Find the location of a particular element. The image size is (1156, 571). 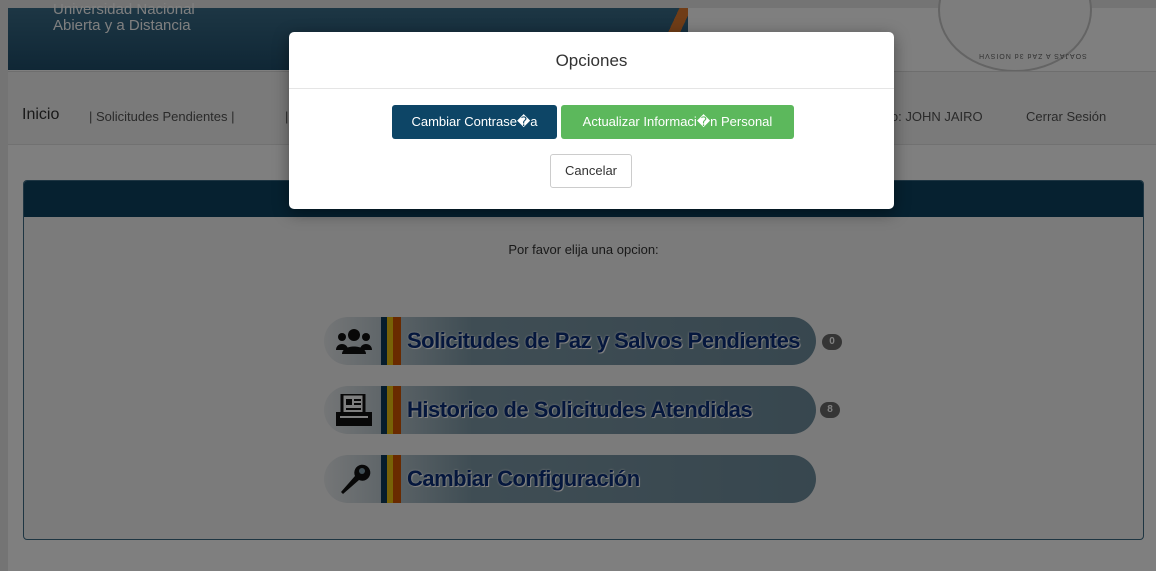

cancel-button: Cancelar is located at coordinates (591, 171).